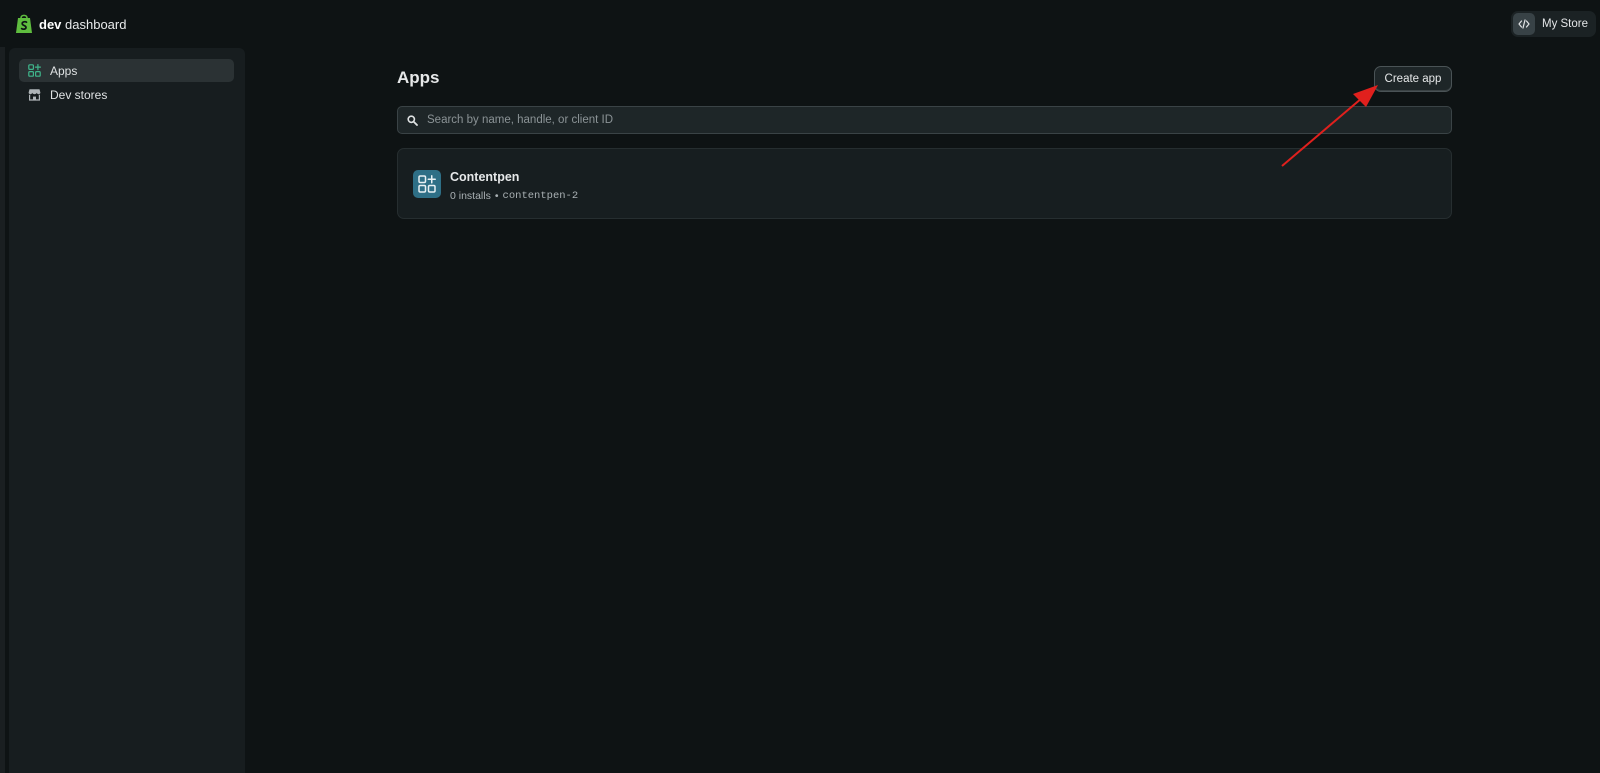 The image size is (1600, 773). I want to click on store-switcher-button: My Store, so click(1553, 24).